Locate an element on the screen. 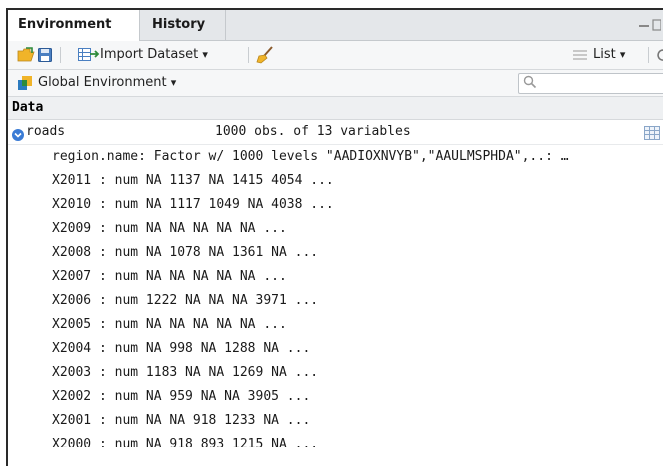  search-input is located at coordinates (590, 83).